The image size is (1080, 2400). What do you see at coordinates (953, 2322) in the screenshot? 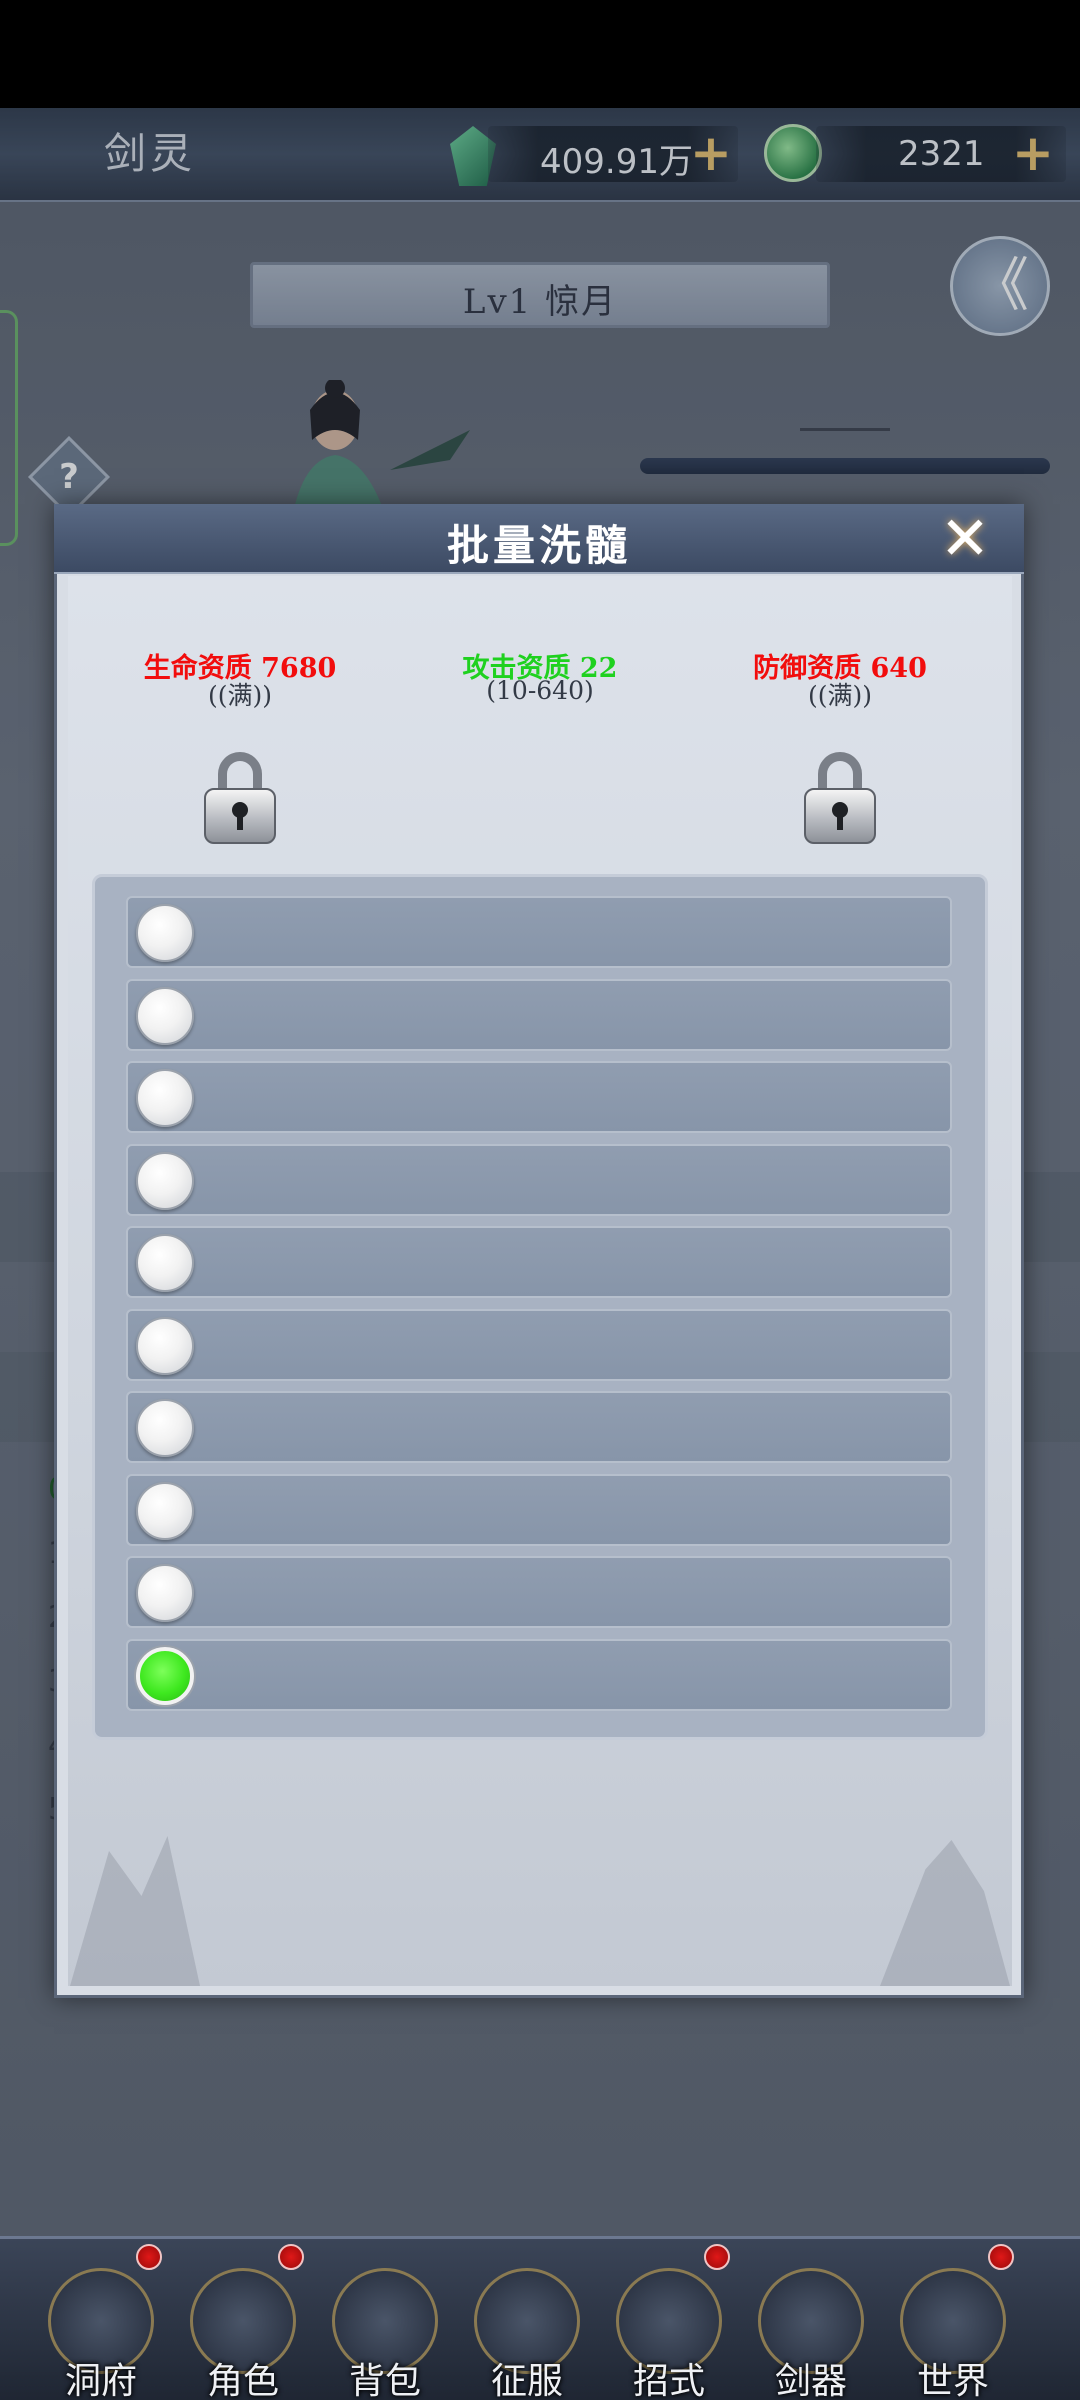
I see `nav-item: 世界` at bounding box center [953, 2322].